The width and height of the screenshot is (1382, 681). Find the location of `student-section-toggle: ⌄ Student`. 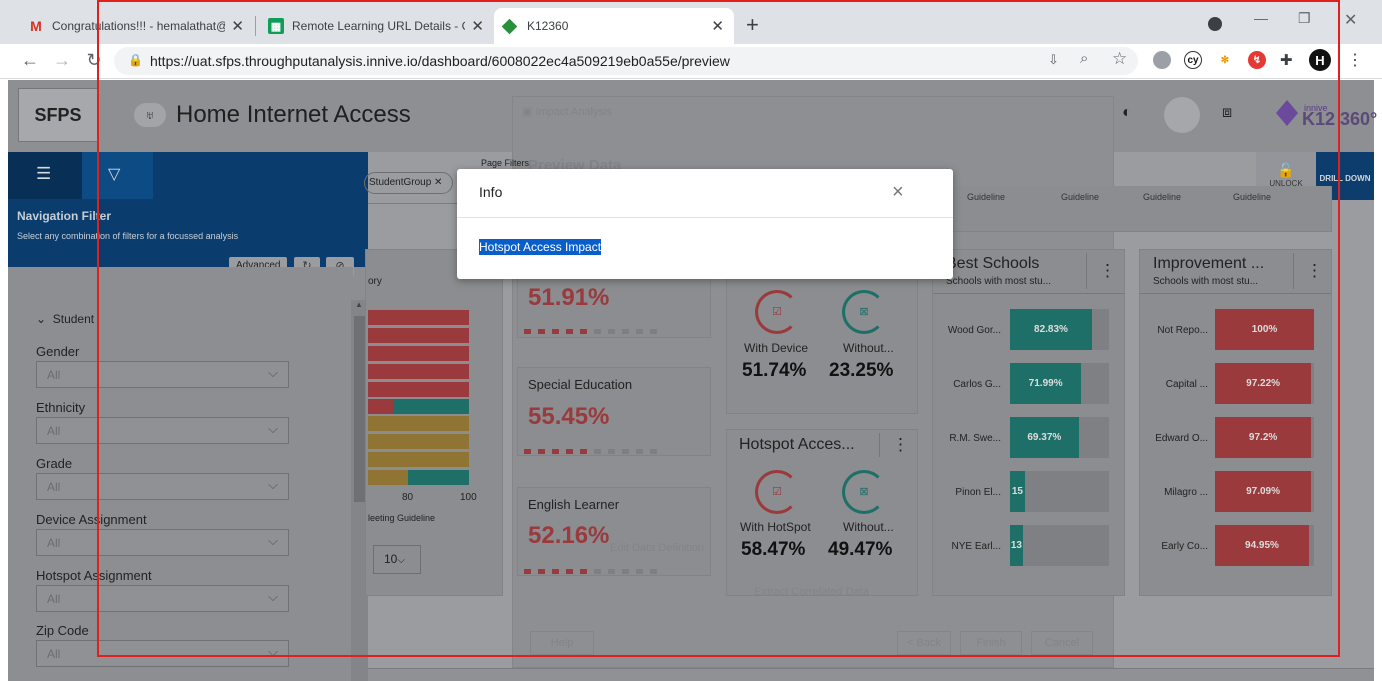

student-section-toggle: ⌄ Student is located at coordinates (65, 319).